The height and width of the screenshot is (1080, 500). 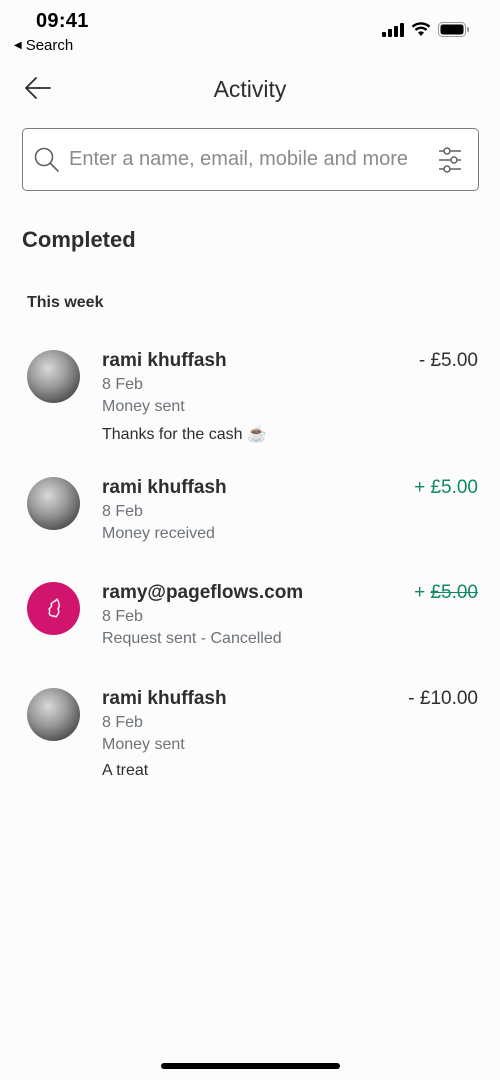 I want to click on status-time: 09:41, so click(x=62, y=21).